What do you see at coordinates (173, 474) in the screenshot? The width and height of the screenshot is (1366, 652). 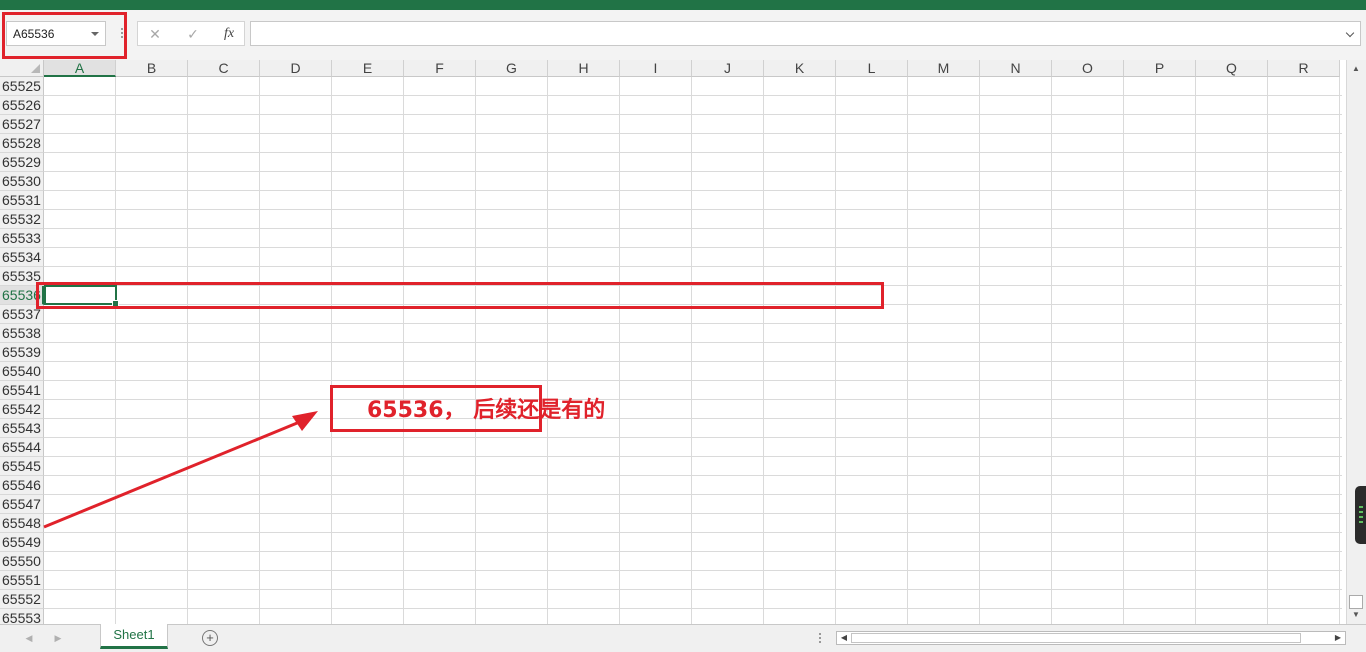 I see `arrow-shaft` at bounding box center [173, 474].